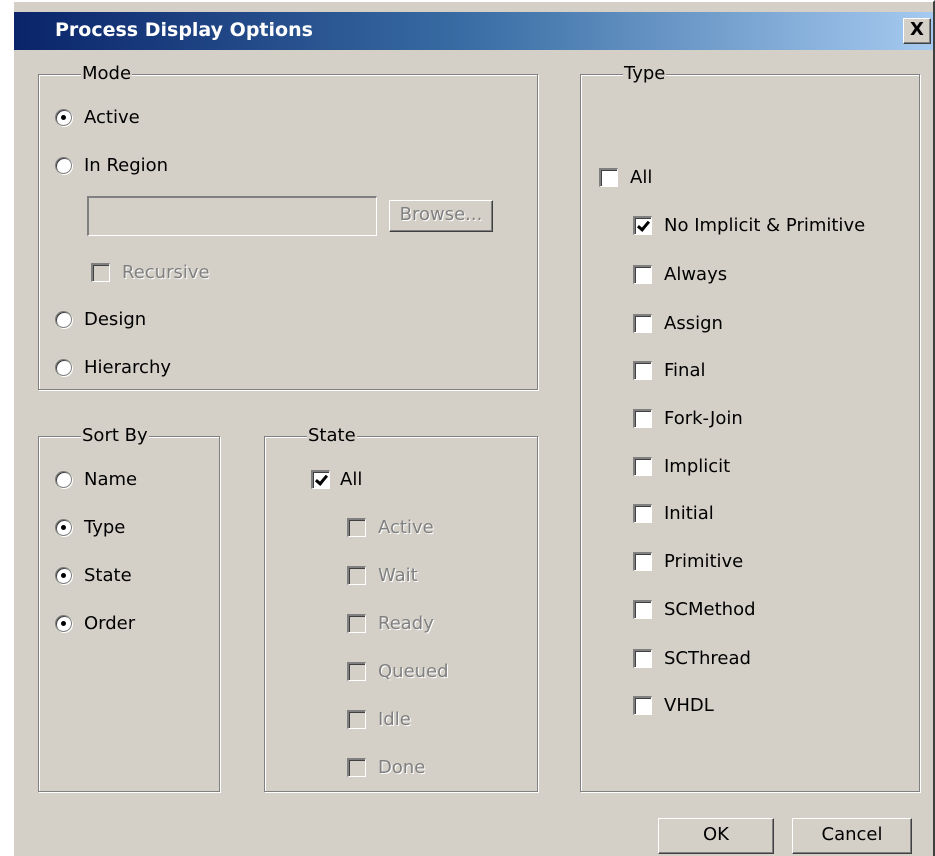  I want to click on mode-active-label: Active, so click(112, 117).